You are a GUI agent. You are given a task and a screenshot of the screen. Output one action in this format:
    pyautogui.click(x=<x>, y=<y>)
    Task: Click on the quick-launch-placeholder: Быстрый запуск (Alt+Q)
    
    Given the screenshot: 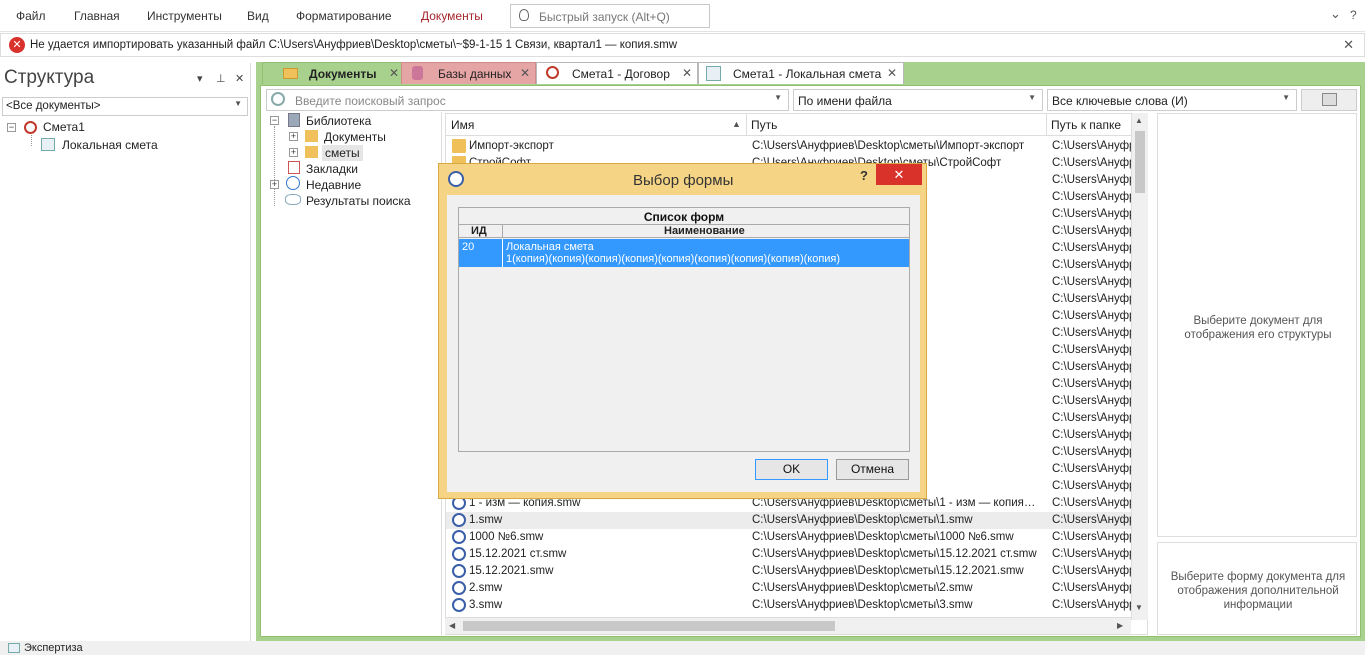 What is the action you would take?
    pyautogui.click(x=604, y=17)
    